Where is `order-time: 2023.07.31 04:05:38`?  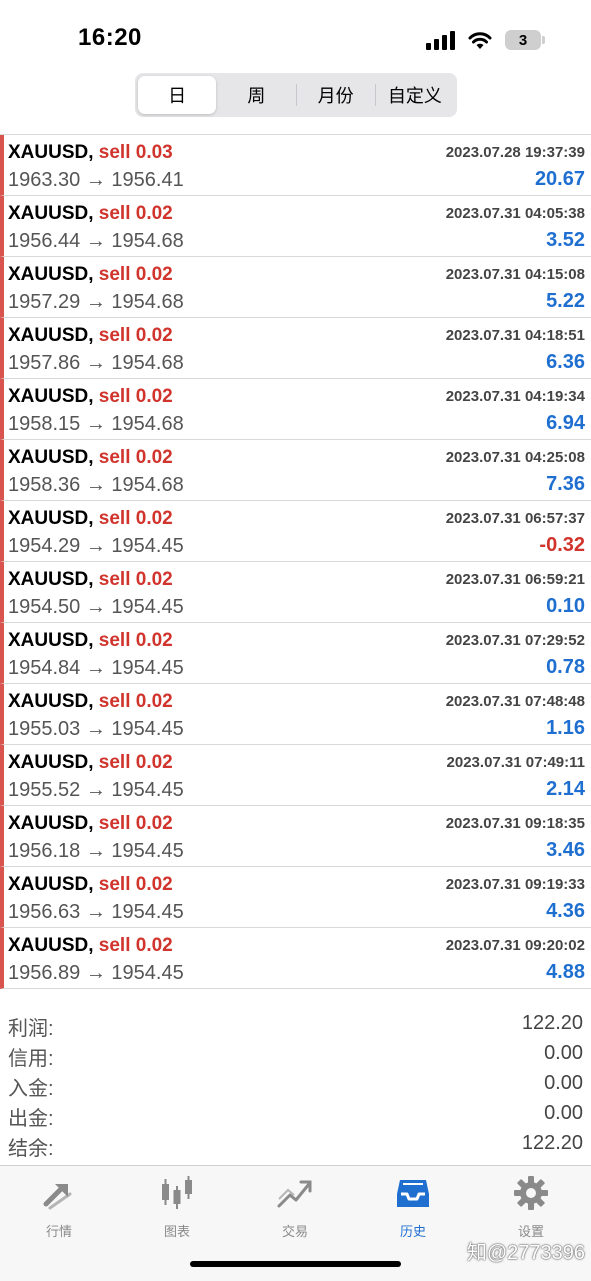 order-time: 2023.07.31 04:05:38 is located at coordinates (515, 213).